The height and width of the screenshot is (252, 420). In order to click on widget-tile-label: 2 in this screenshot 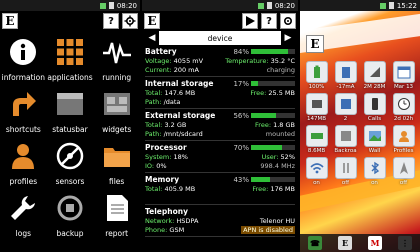, I will do `click(345, 119)`.